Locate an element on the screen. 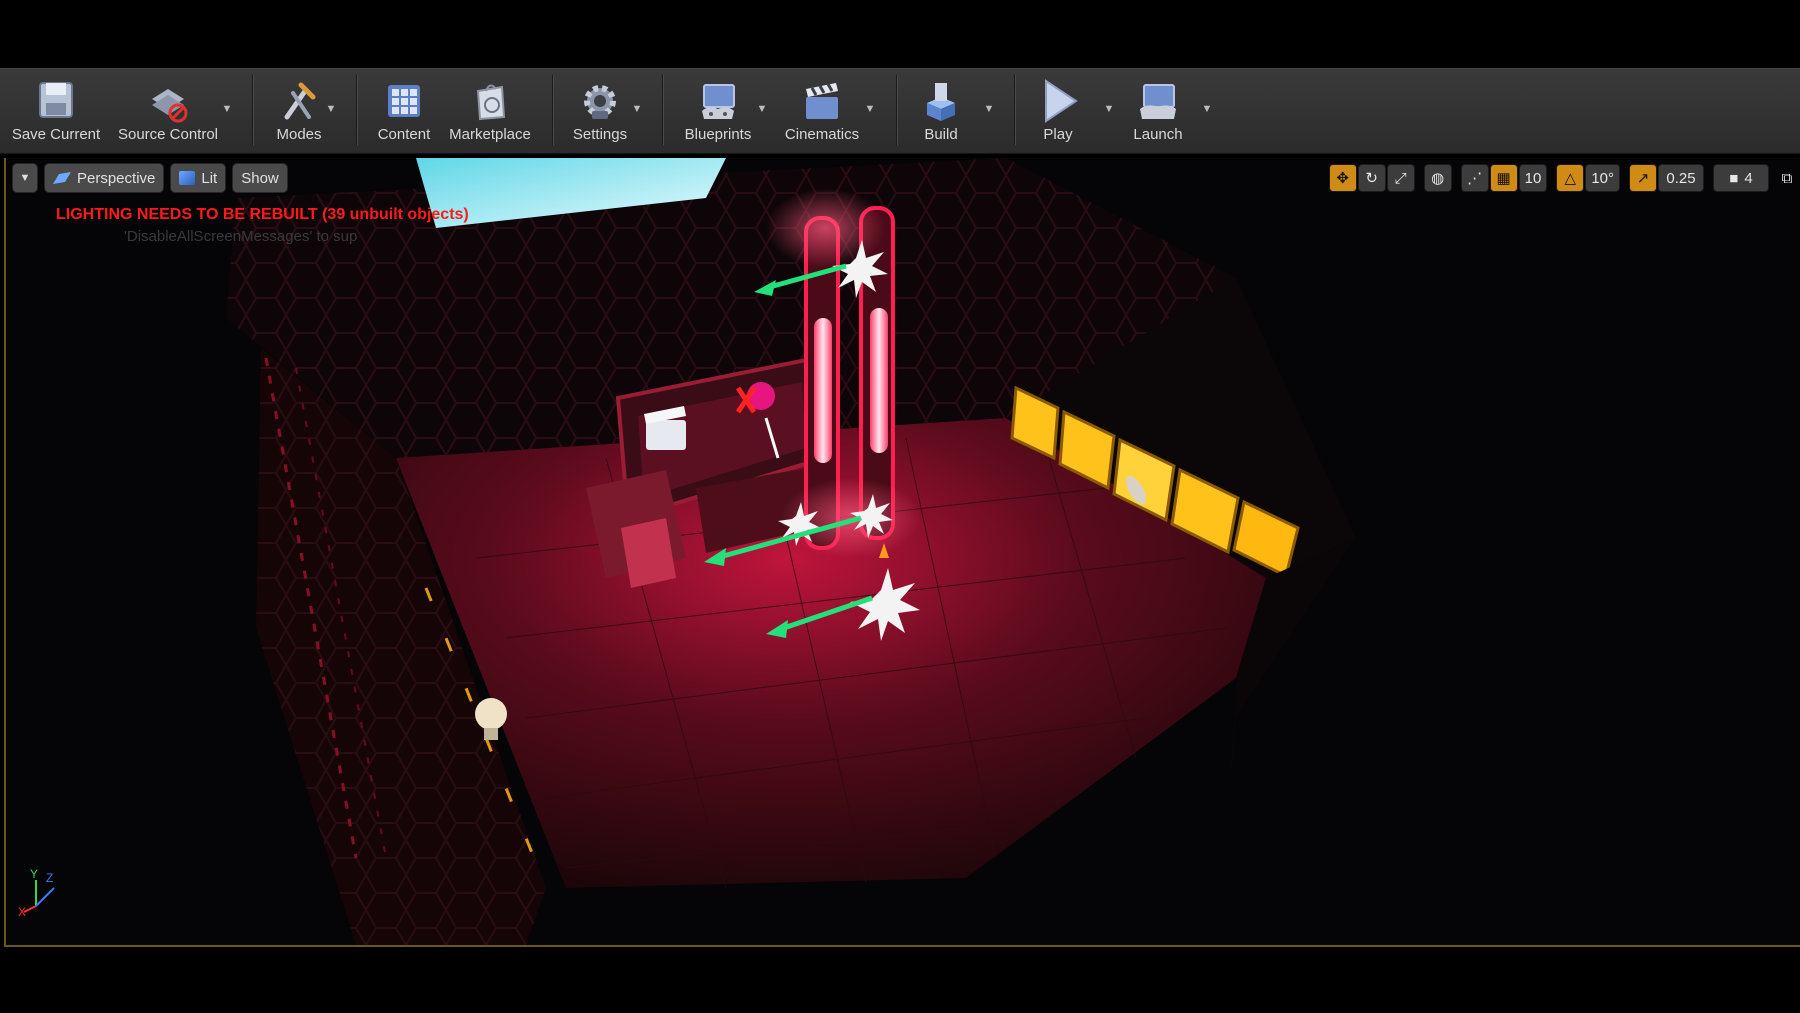 This screenshot has width=1800, height=1013. save-current-button: Save Current is located at coordinates (56, 111).